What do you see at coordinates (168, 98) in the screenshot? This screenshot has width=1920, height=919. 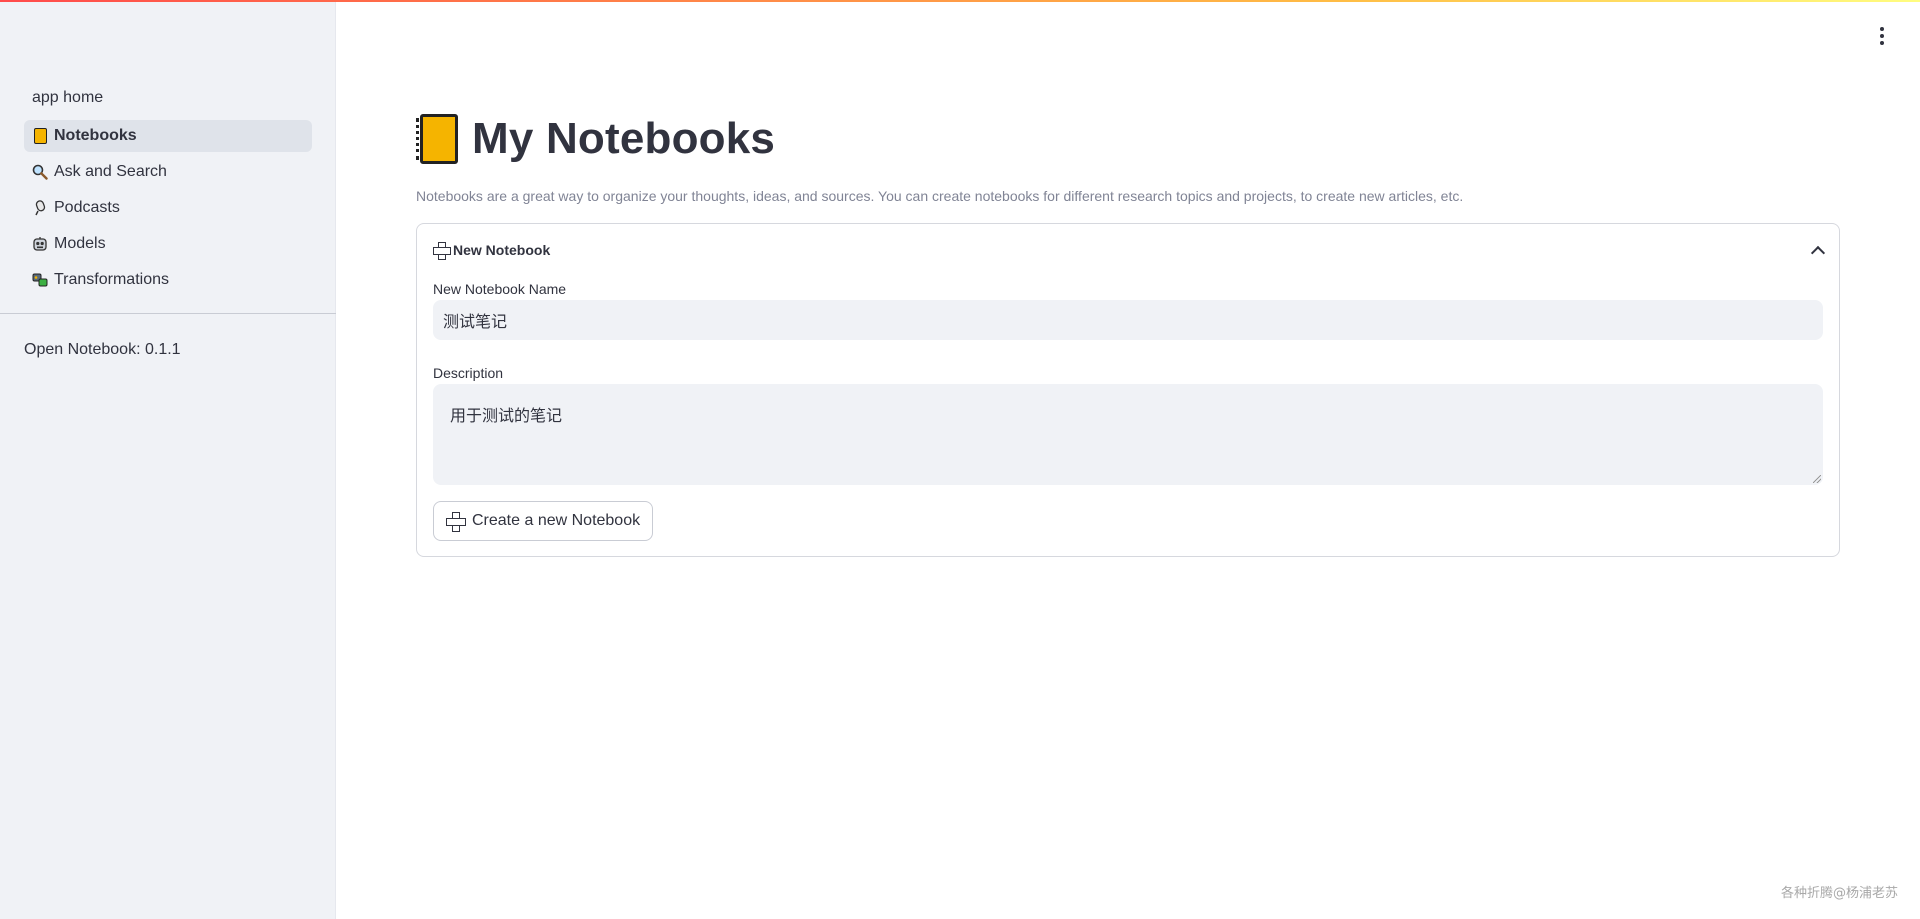 I see `sidebar-item-app-home: app home` at bounding box center [168, 98].